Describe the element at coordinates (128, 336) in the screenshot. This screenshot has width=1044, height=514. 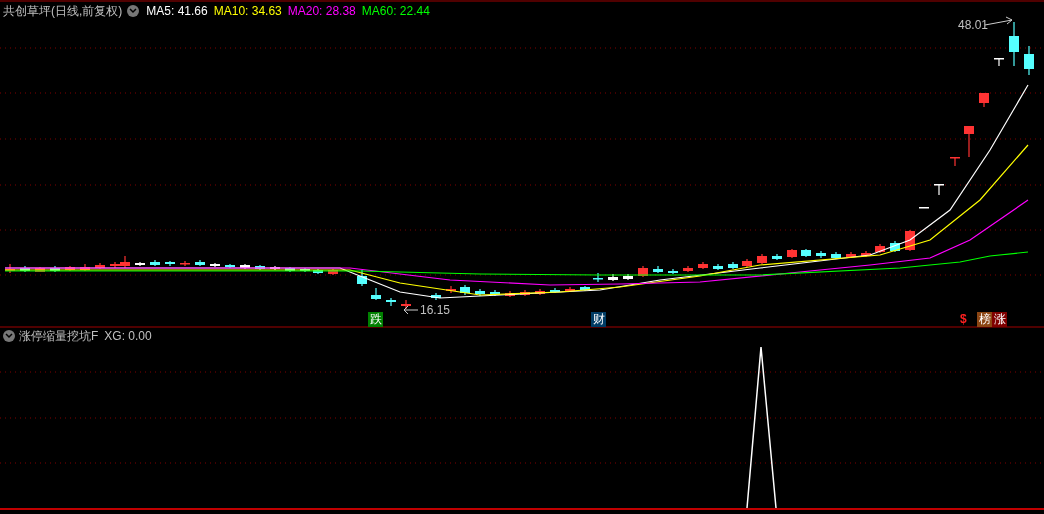
I see `indicator-reading: XG: 0.00` at that location.